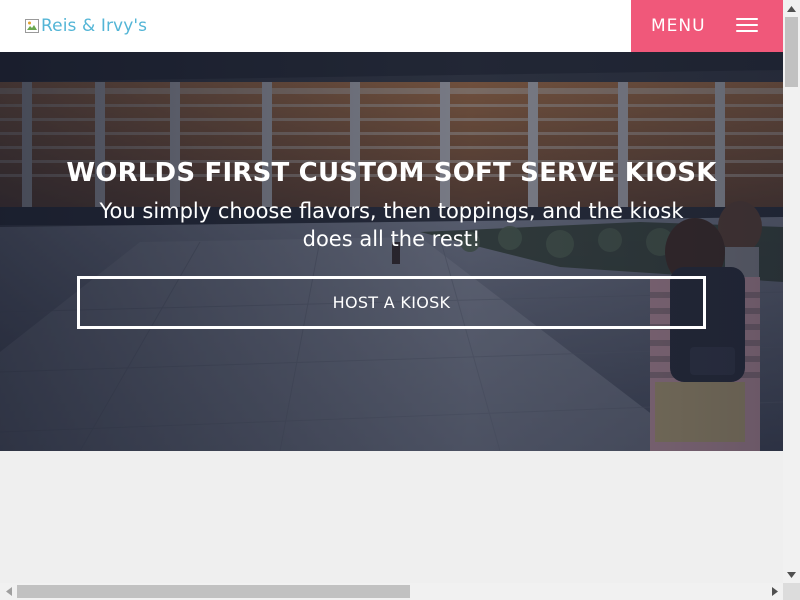 The width and height of the screenshot is (800, 600). What do you see at coordinates (747, 25) in the screenshot?
I see `hamburger-icon` at bounding box center [747, 25].